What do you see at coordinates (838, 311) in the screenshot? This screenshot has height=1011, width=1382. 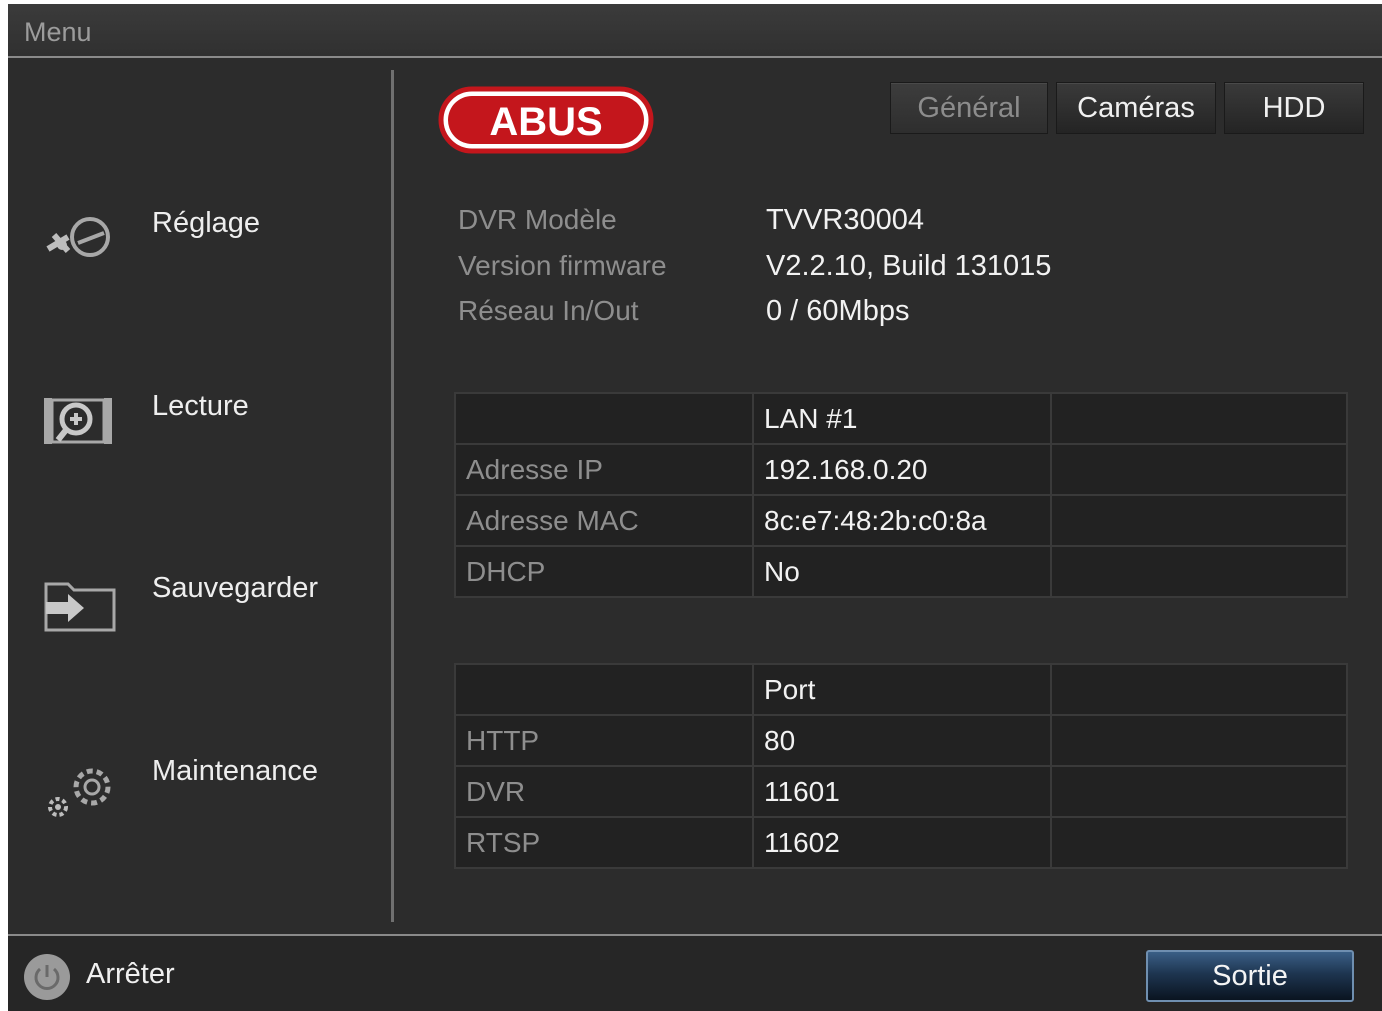 I see `info-value: 0 / 60Mbps` at bounding box center [838, 311].